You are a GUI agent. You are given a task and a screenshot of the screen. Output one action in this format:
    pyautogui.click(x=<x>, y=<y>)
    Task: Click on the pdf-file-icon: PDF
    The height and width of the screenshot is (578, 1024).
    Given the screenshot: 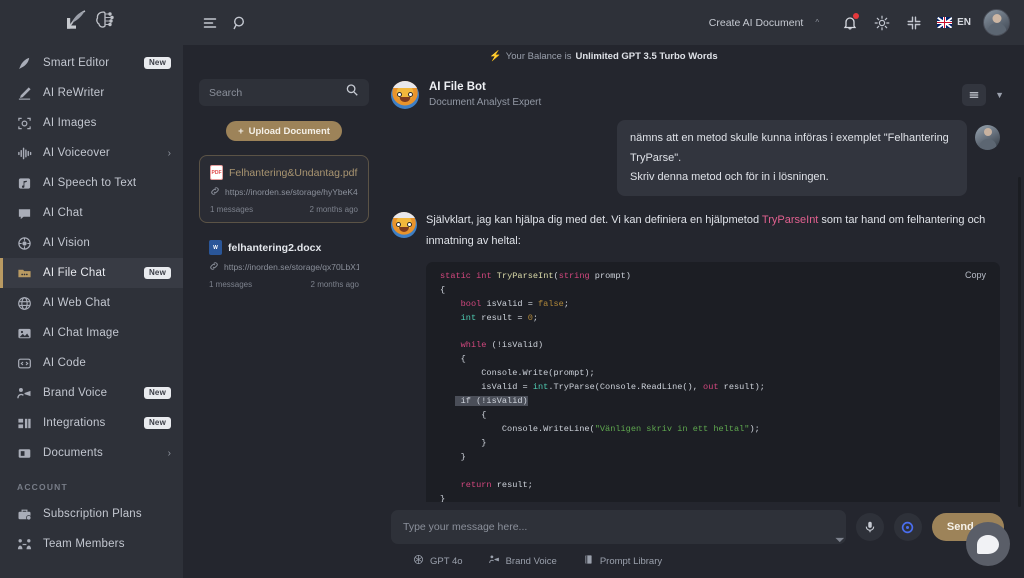 What is the action you would take?
    pyautogui.click(x=216, y=172)
    